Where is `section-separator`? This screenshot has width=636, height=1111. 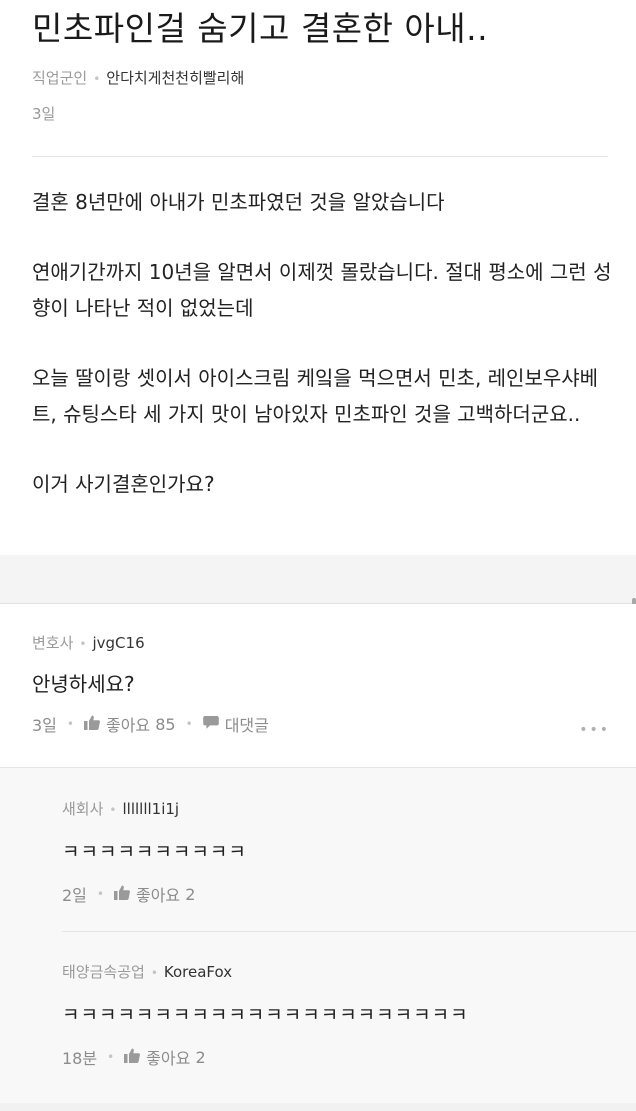
section-separator is located at coordinates (318, 579).